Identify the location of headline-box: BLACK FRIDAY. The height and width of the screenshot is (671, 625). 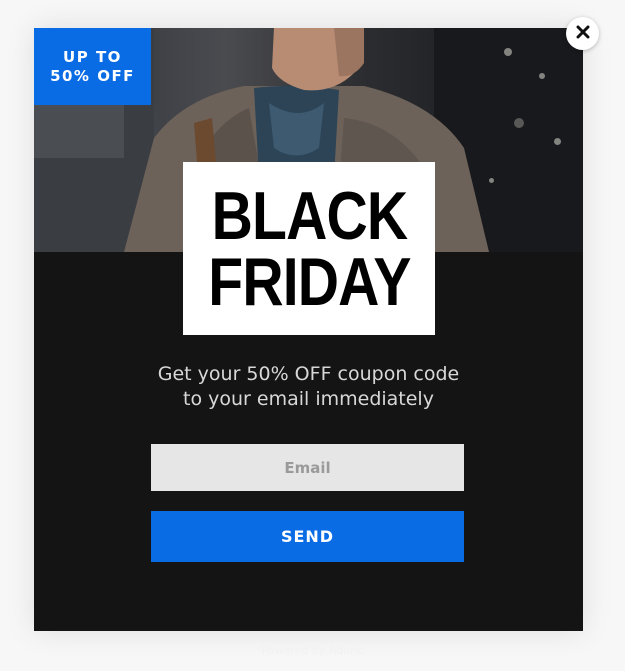
(309, 248).